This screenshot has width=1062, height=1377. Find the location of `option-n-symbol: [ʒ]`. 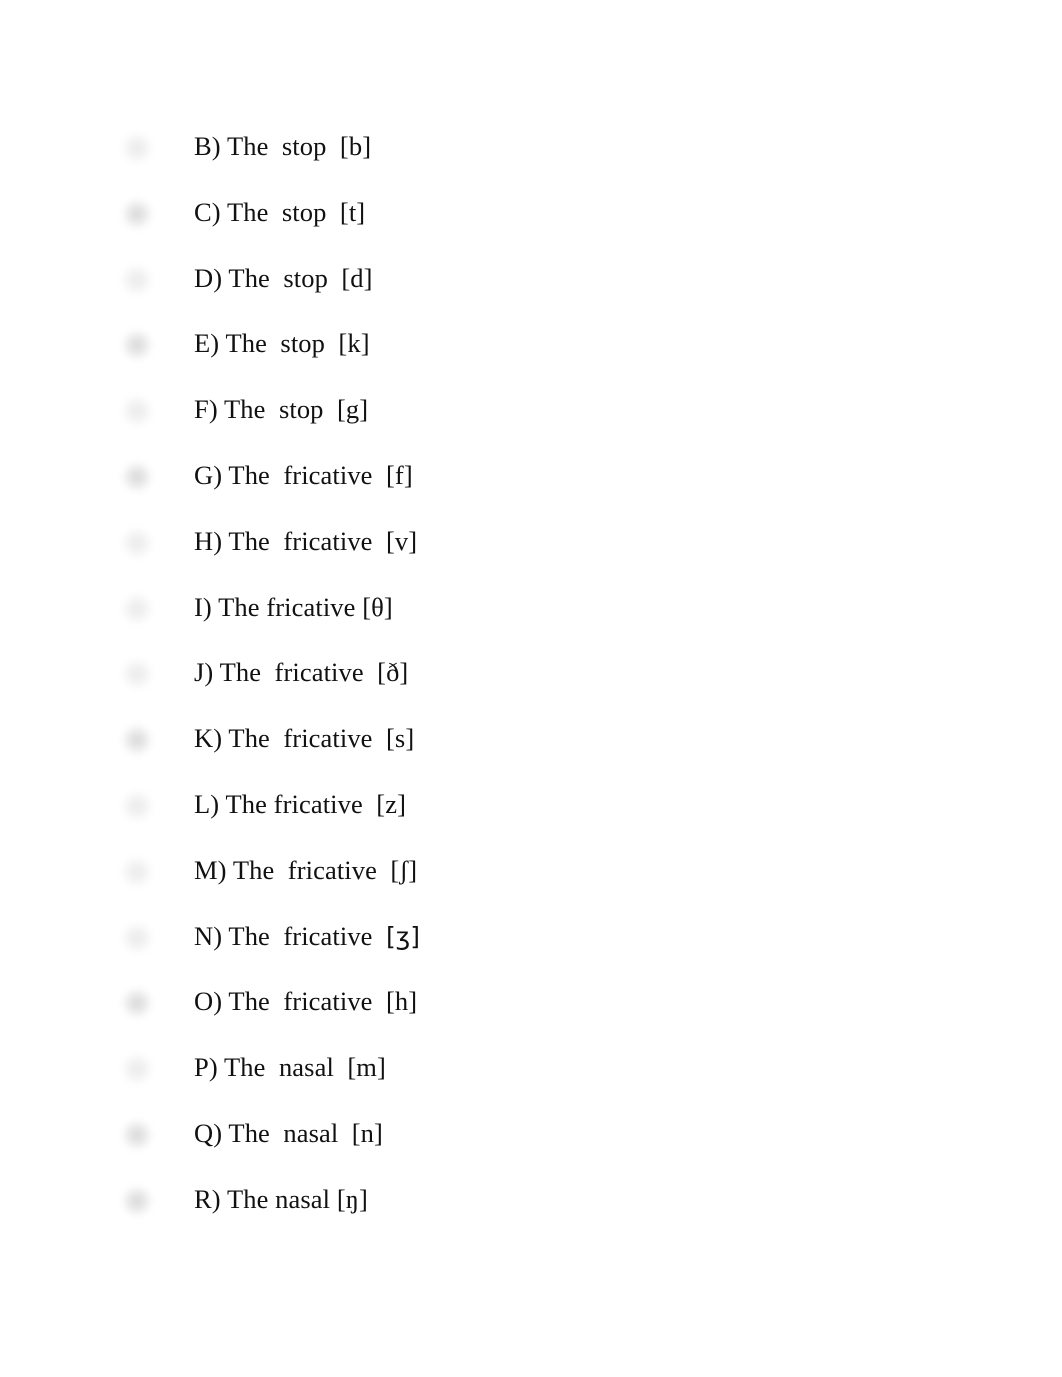

option-n-symbol: [ʒ] is located at coordinates (403, 936).